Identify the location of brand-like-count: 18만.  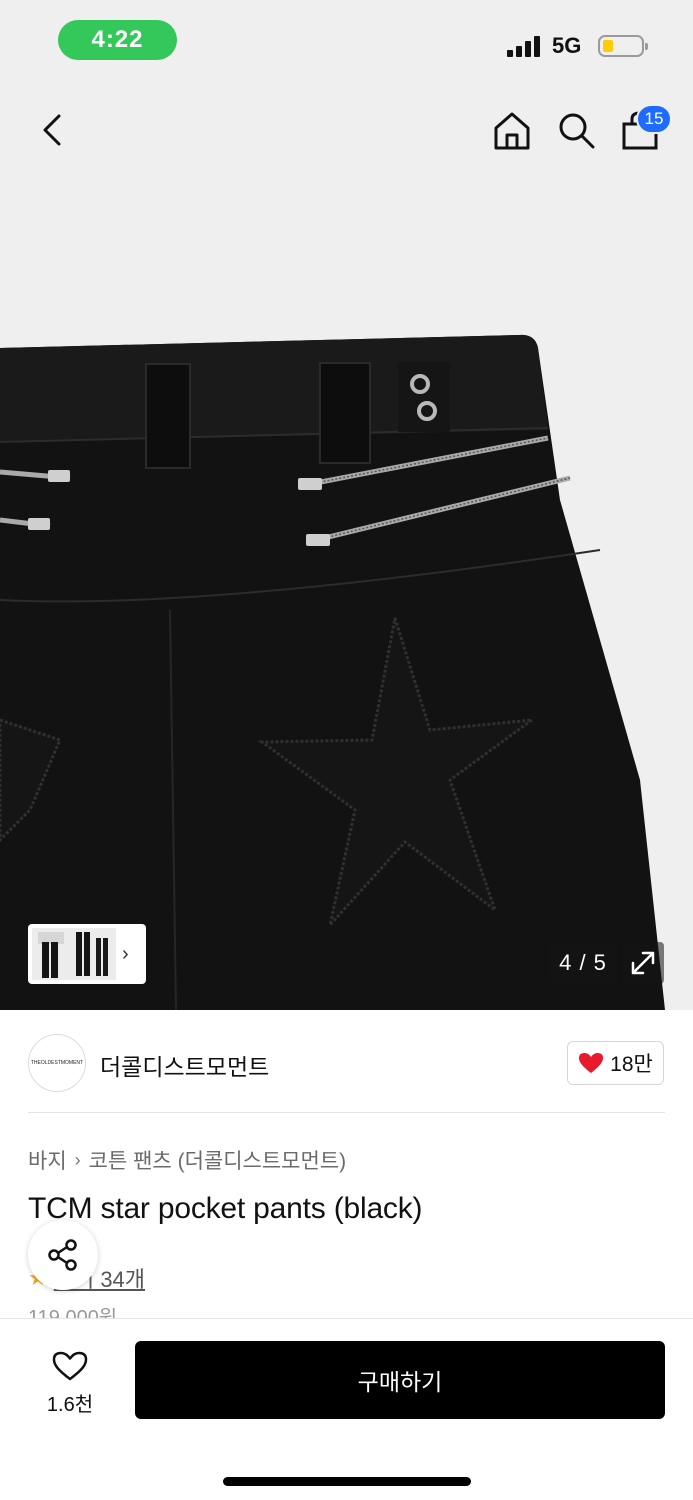
(631, 1064).